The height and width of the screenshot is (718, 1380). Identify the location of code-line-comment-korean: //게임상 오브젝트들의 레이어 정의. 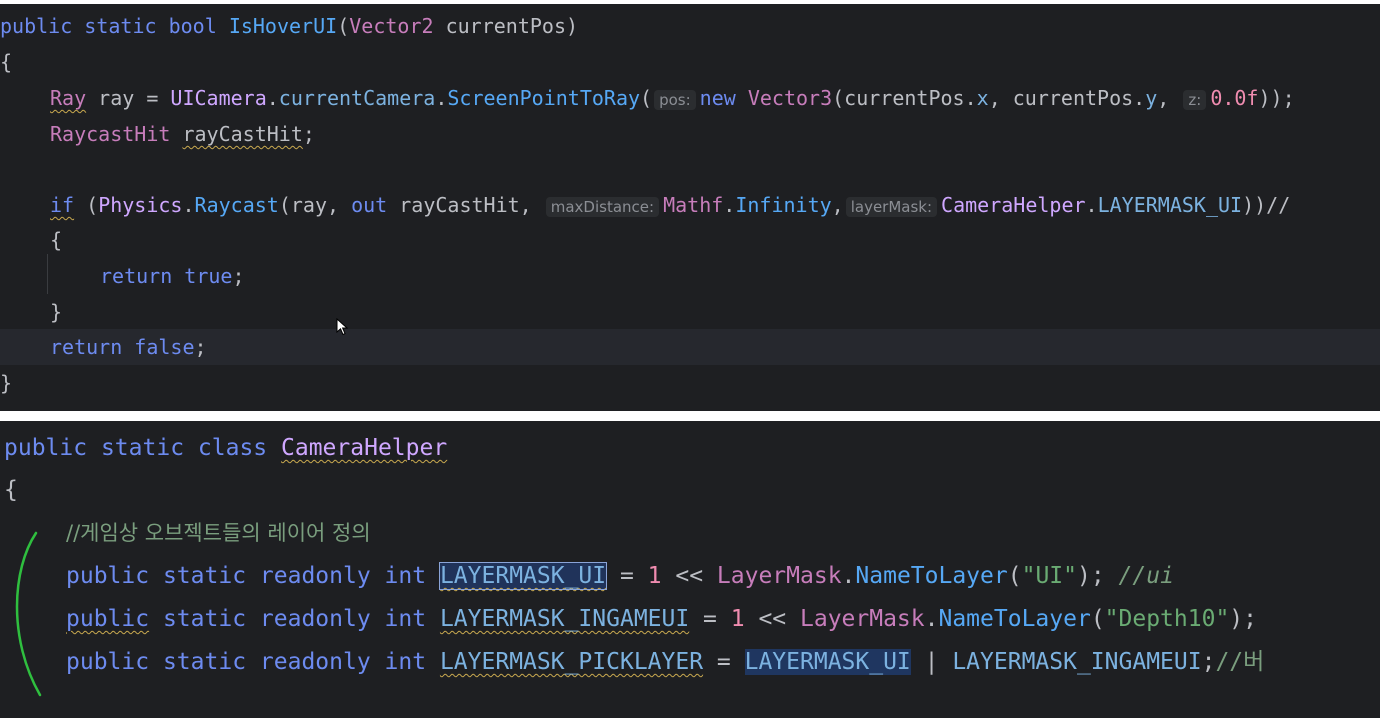
(218, 533).